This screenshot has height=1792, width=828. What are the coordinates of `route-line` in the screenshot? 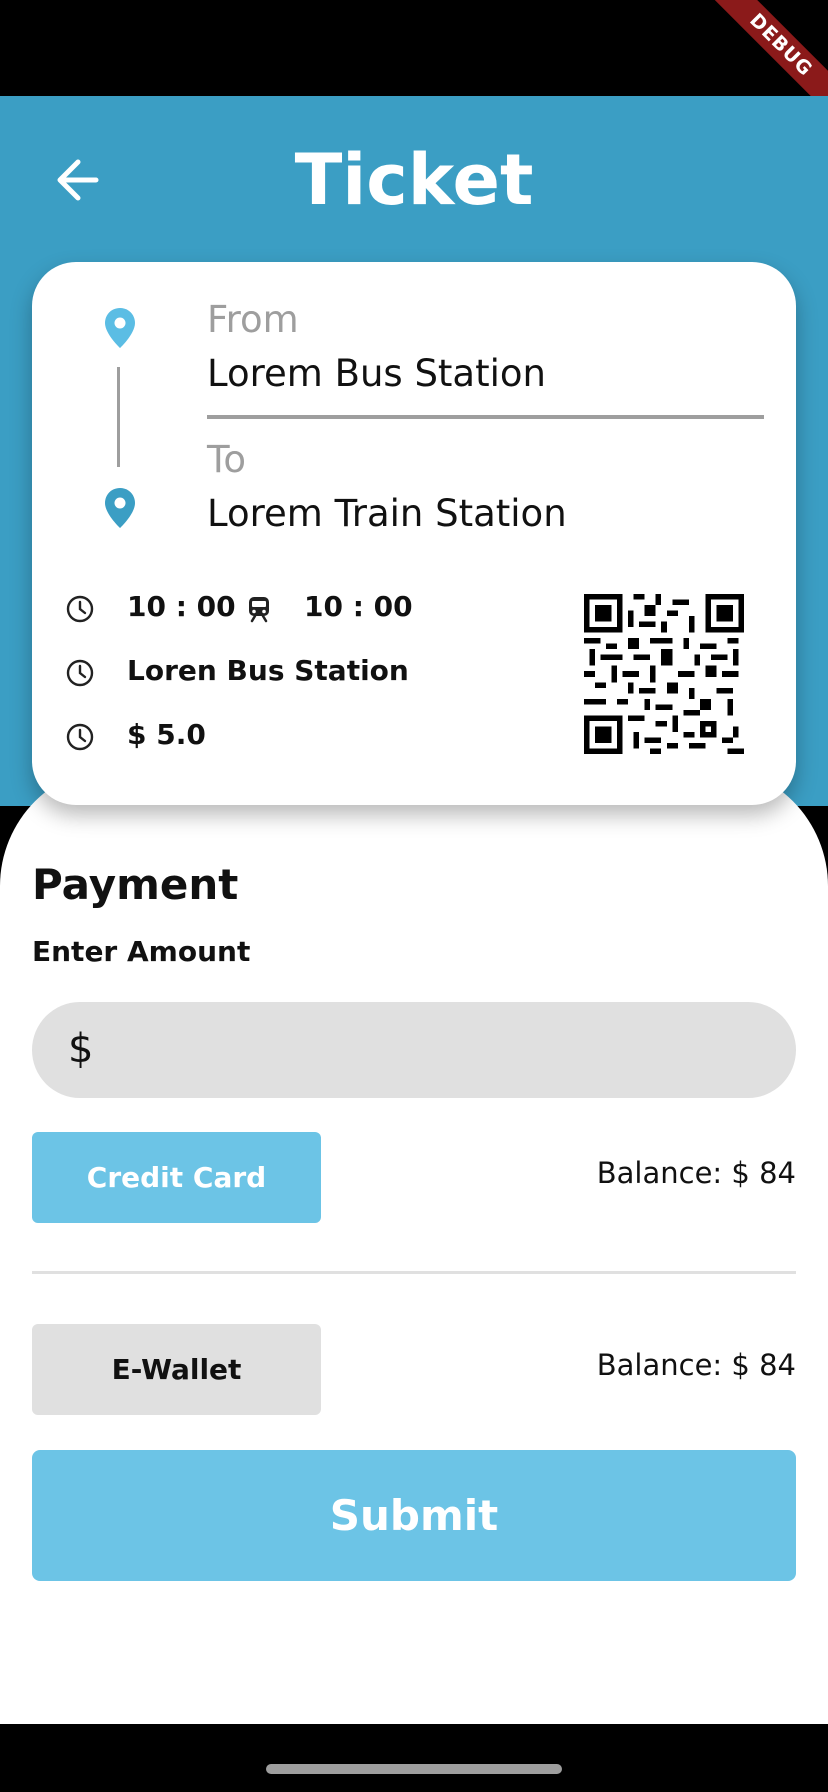 It's located at (118, 417).